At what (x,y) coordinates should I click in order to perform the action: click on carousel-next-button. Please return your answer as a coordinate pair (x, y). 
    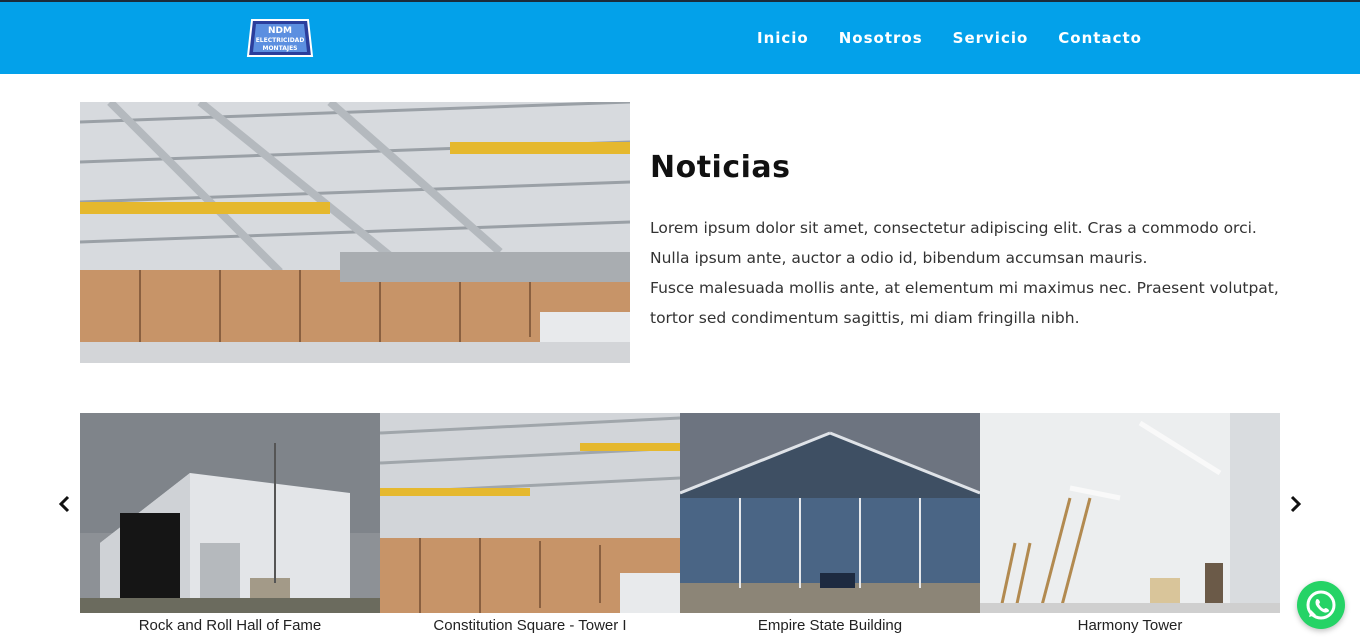
    Looking at the image, I should click on (1295, 504).